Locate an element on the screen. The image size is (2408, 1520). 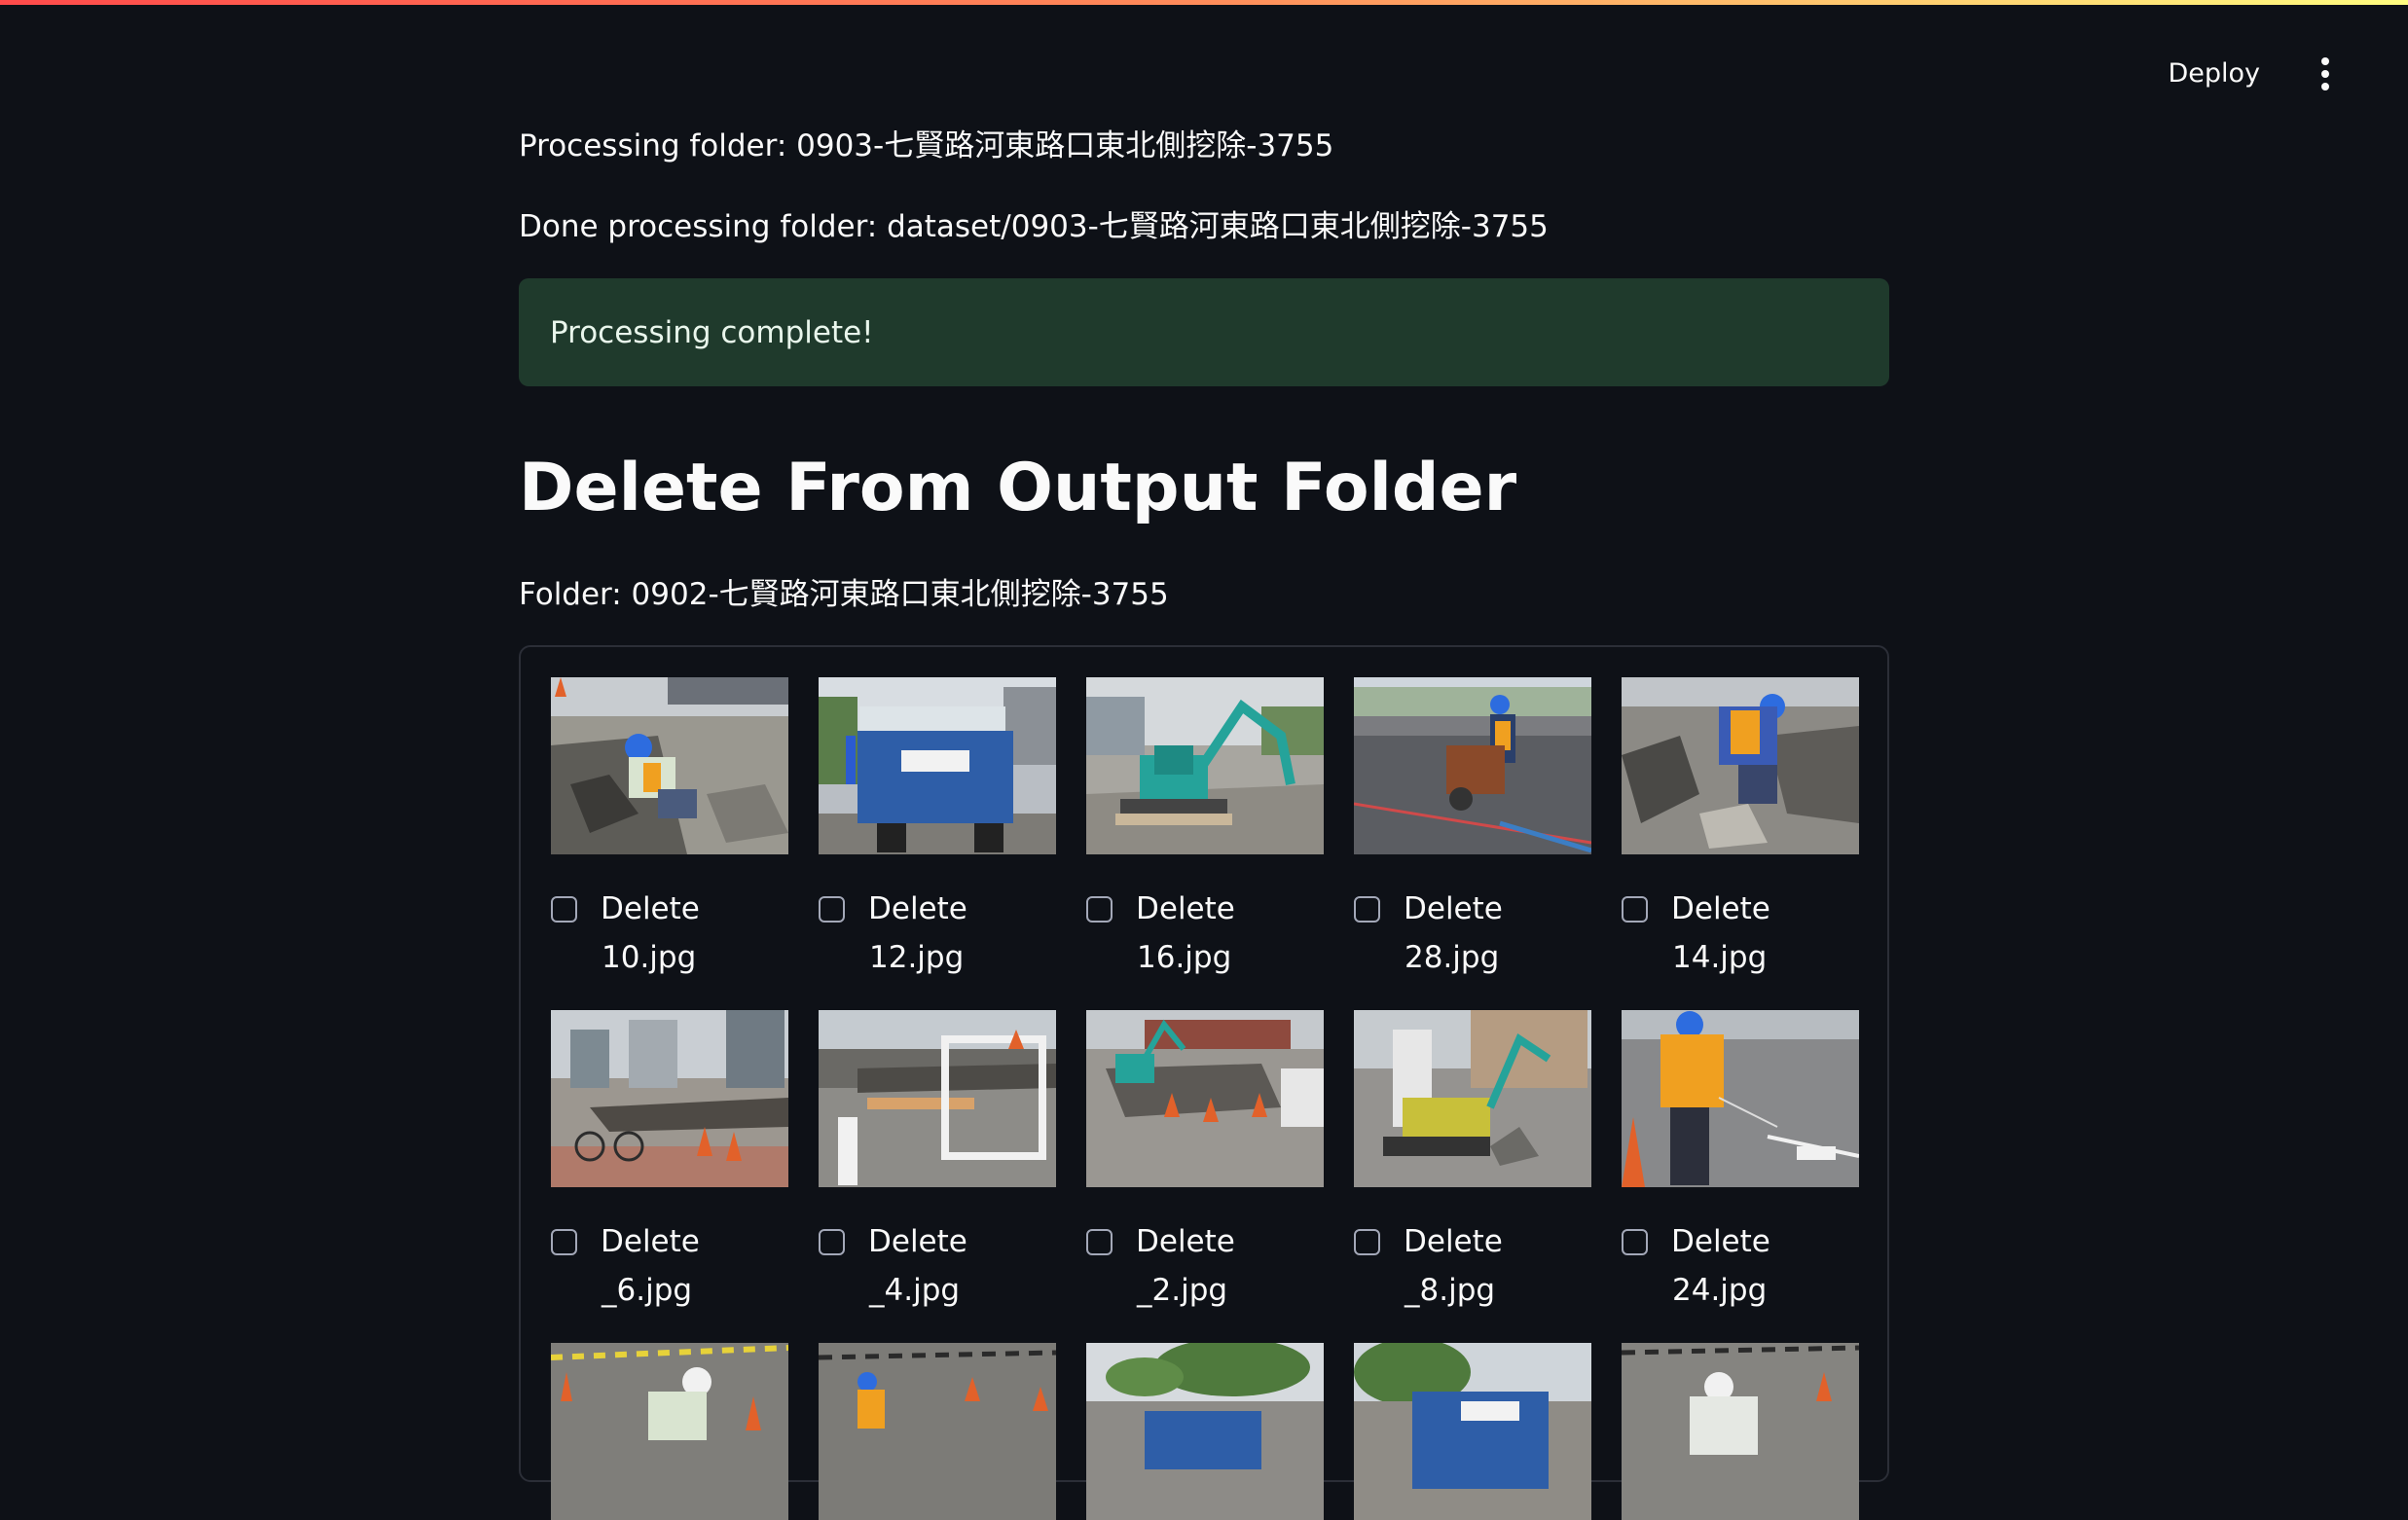
gallery-item: Delete 16.jpg is located at coordinates (1205, 826).